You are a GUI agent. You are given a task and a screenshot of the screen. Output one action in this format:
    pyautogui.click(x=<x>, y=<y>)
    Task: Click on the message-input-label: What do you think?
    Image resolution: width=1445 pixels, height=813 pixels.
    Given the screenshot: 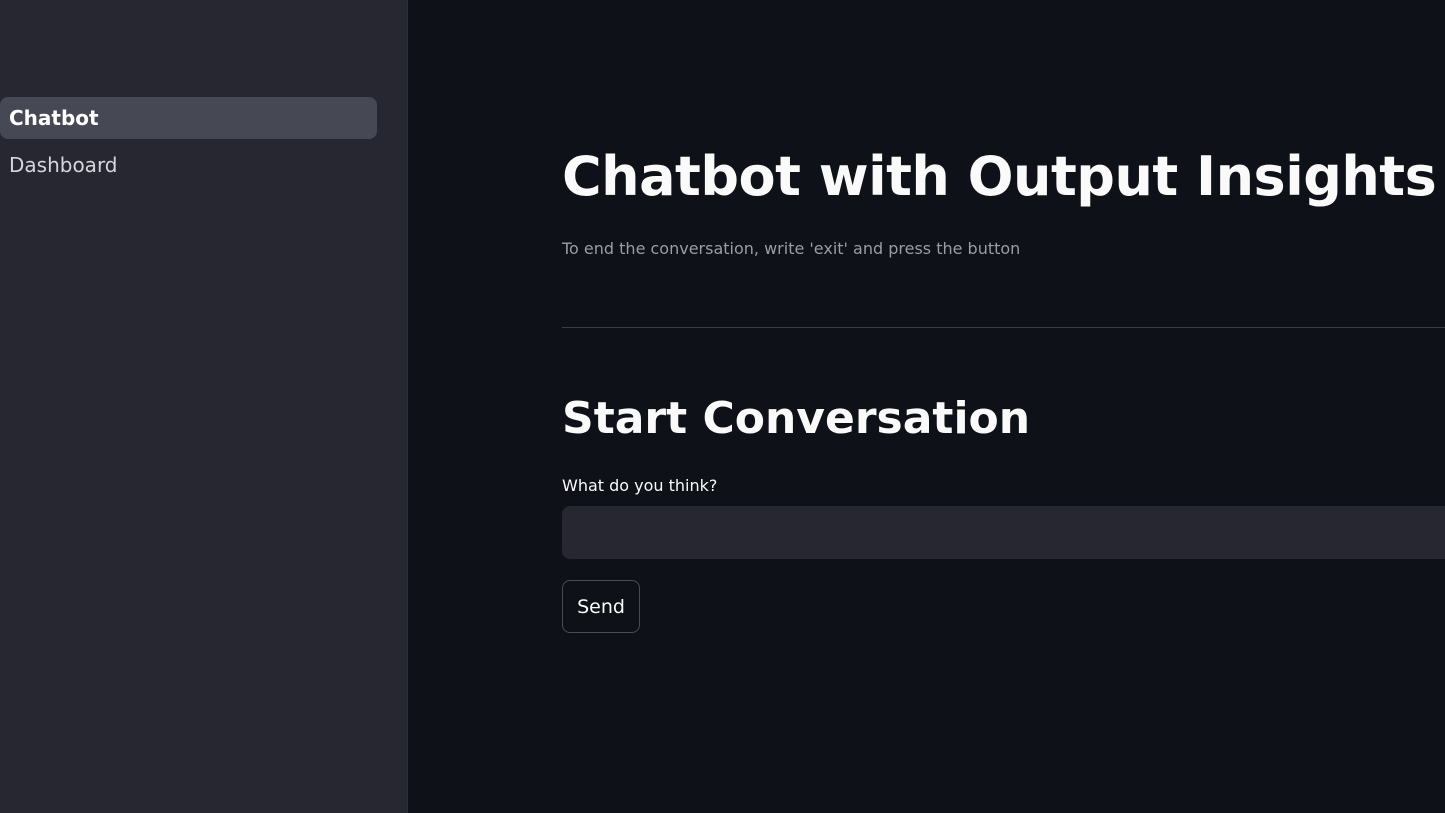 What is the action you would take?
    pyautogui.click(x=640, y=485)
    